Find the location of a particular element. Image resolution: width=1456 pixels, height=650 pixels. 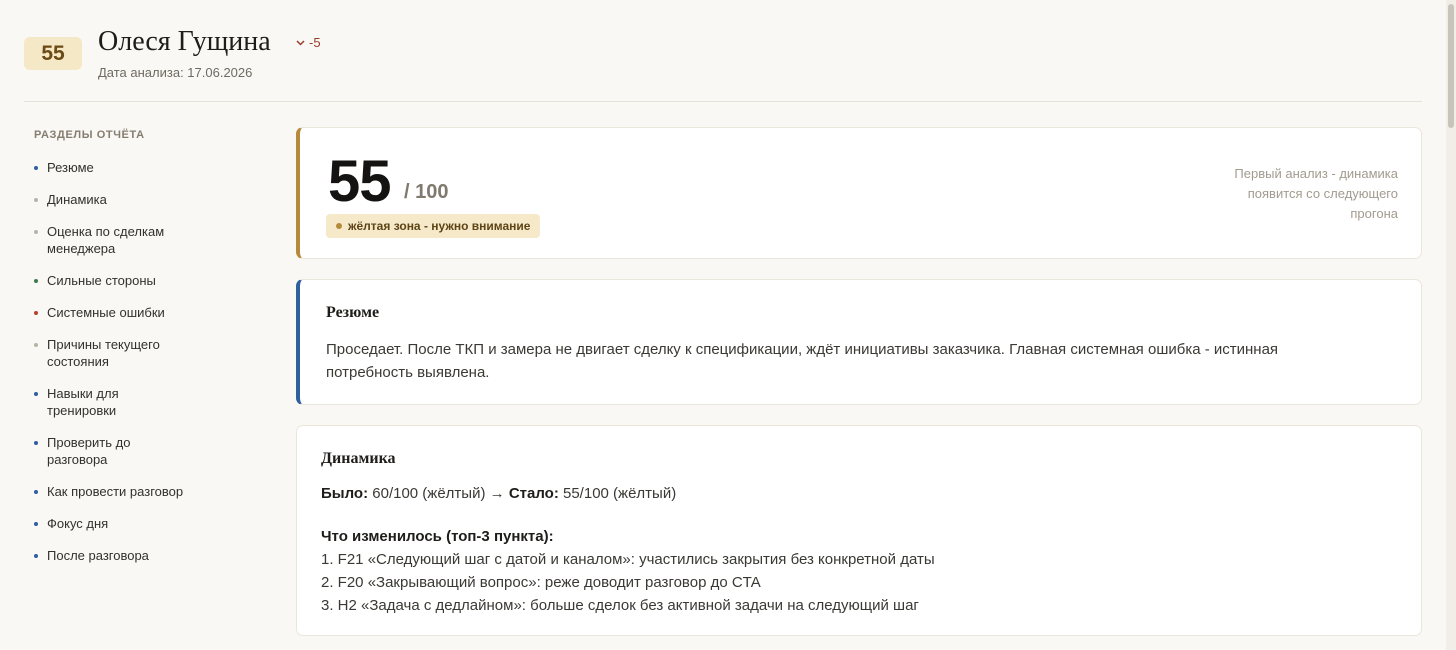

now-value: 55/100 (жёлтый) is located at coordinates (620, 493).